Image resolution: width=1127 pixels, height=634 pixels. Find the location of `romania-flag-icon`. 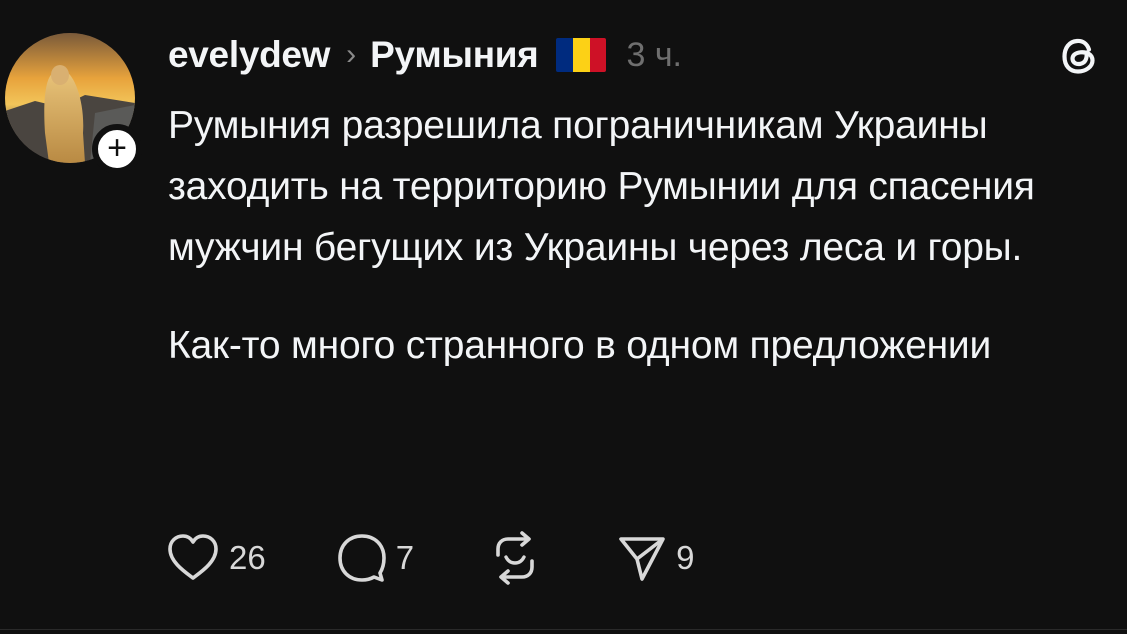

romania-flag-icon is located at coordinates (581, 55).